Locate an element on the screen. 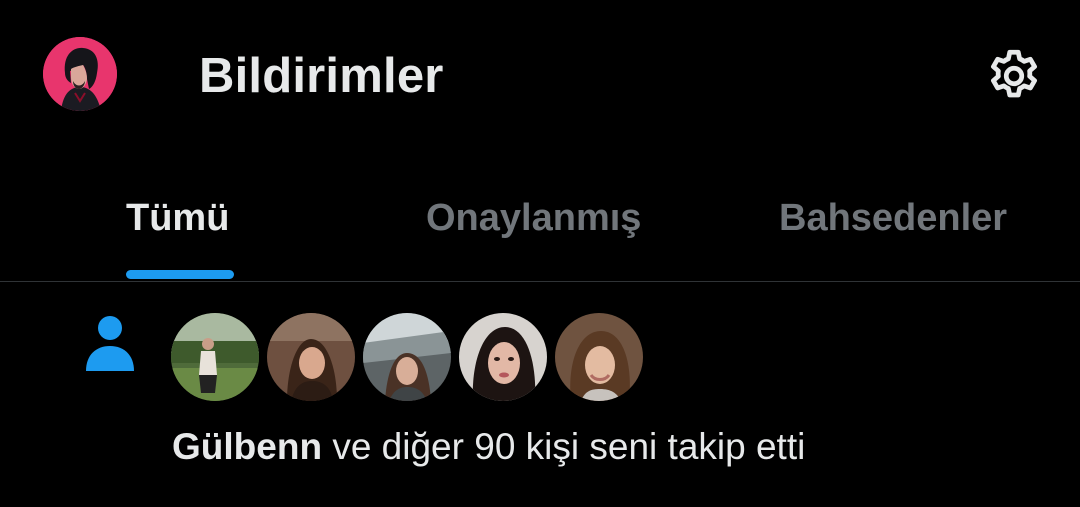  settings-button is located at coordinates (1014, 76).